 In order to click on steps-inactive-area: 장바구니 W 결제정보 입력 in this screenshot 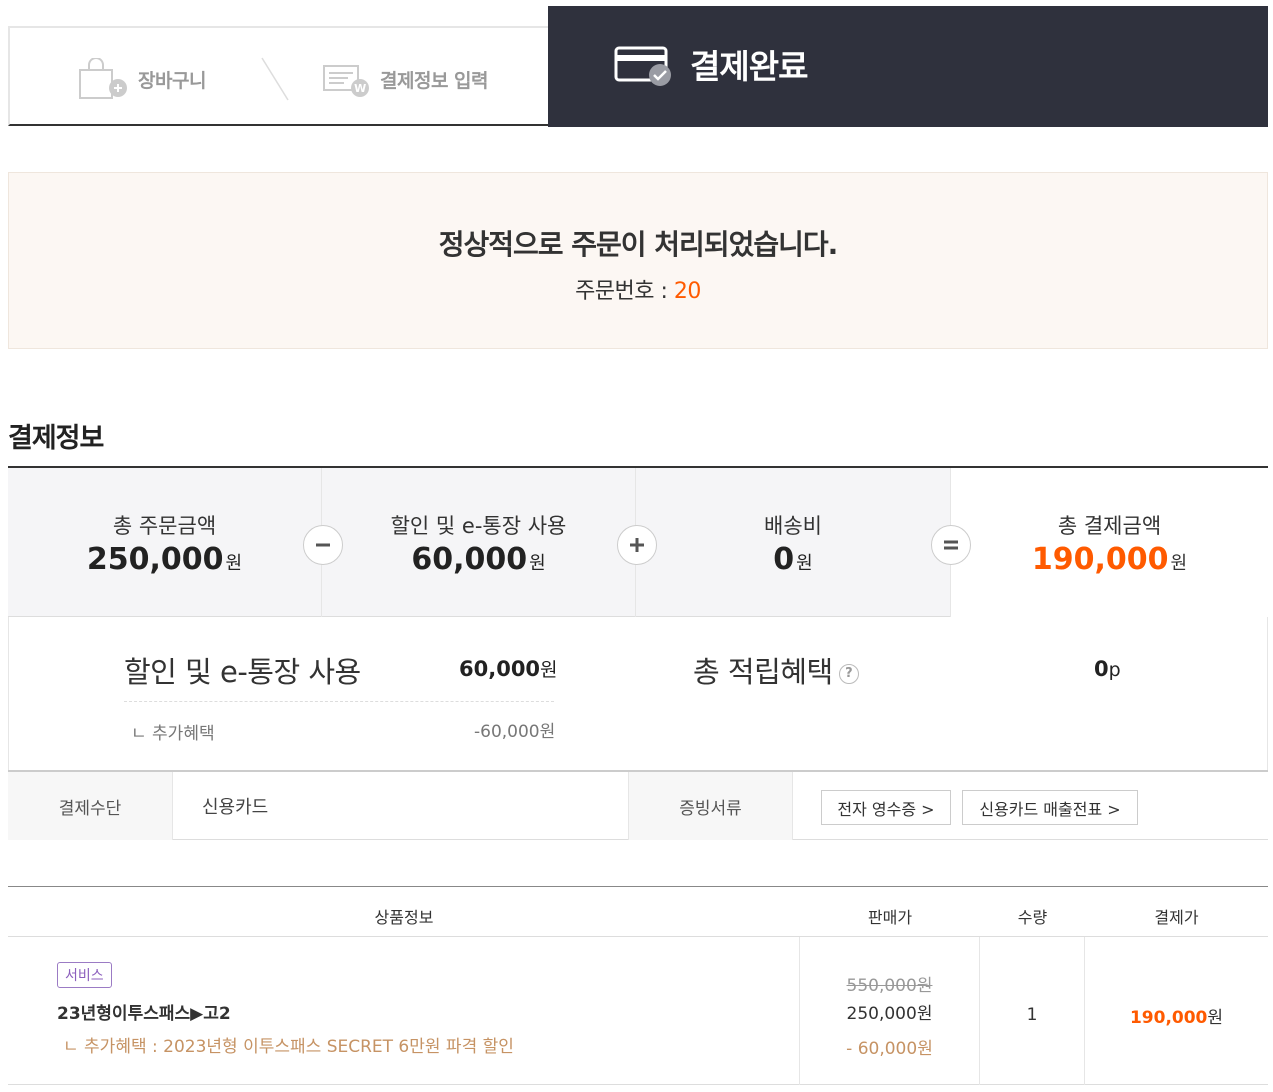, I will do `click(278, 76)`.